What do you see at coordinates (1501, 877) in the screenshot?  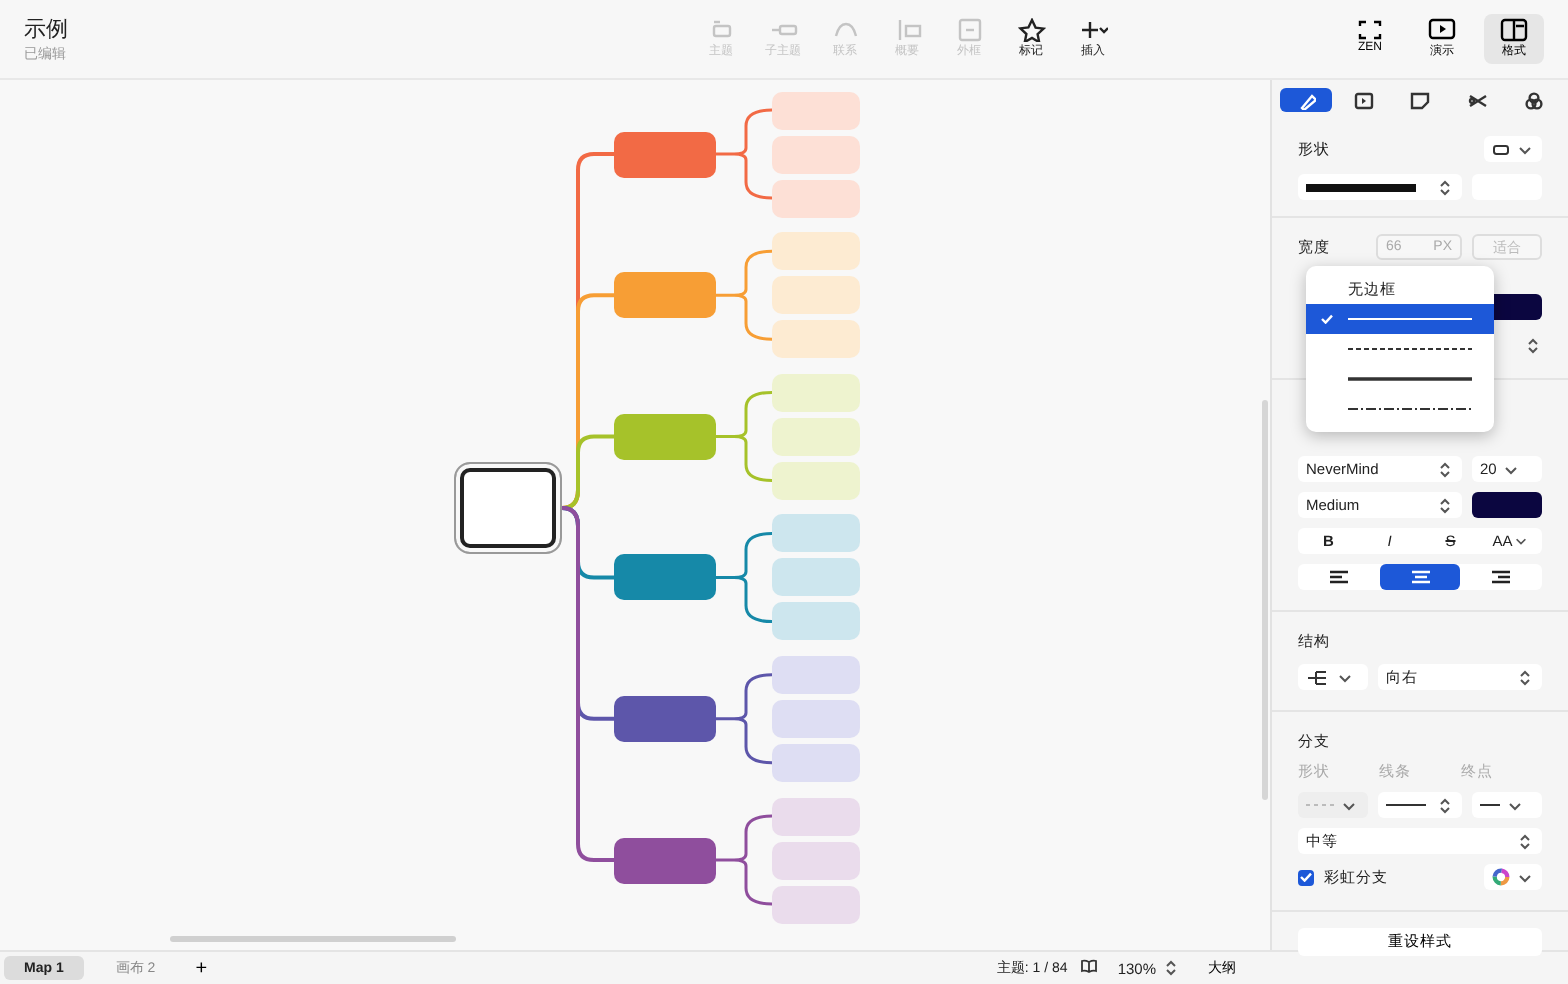 I see `color-wheel-icon` at bounding box center [1501, 877].